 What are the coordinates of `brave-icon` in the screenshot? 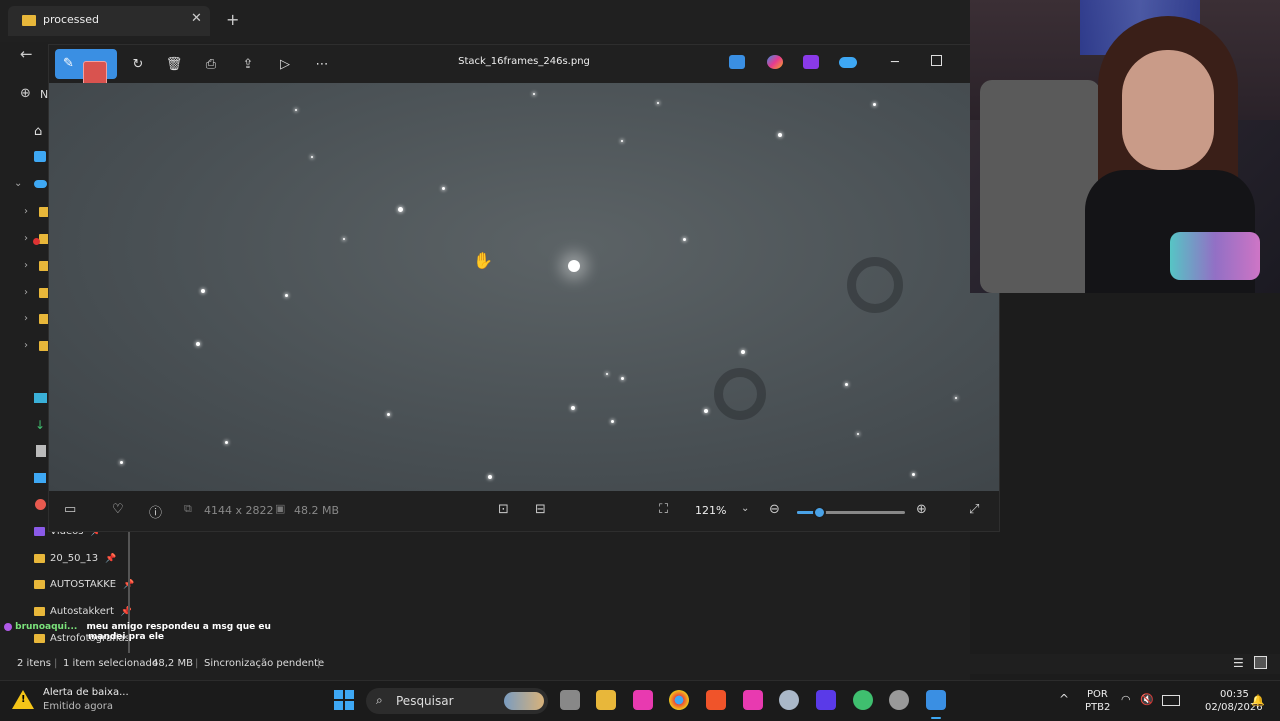 It's located at (716, 700).